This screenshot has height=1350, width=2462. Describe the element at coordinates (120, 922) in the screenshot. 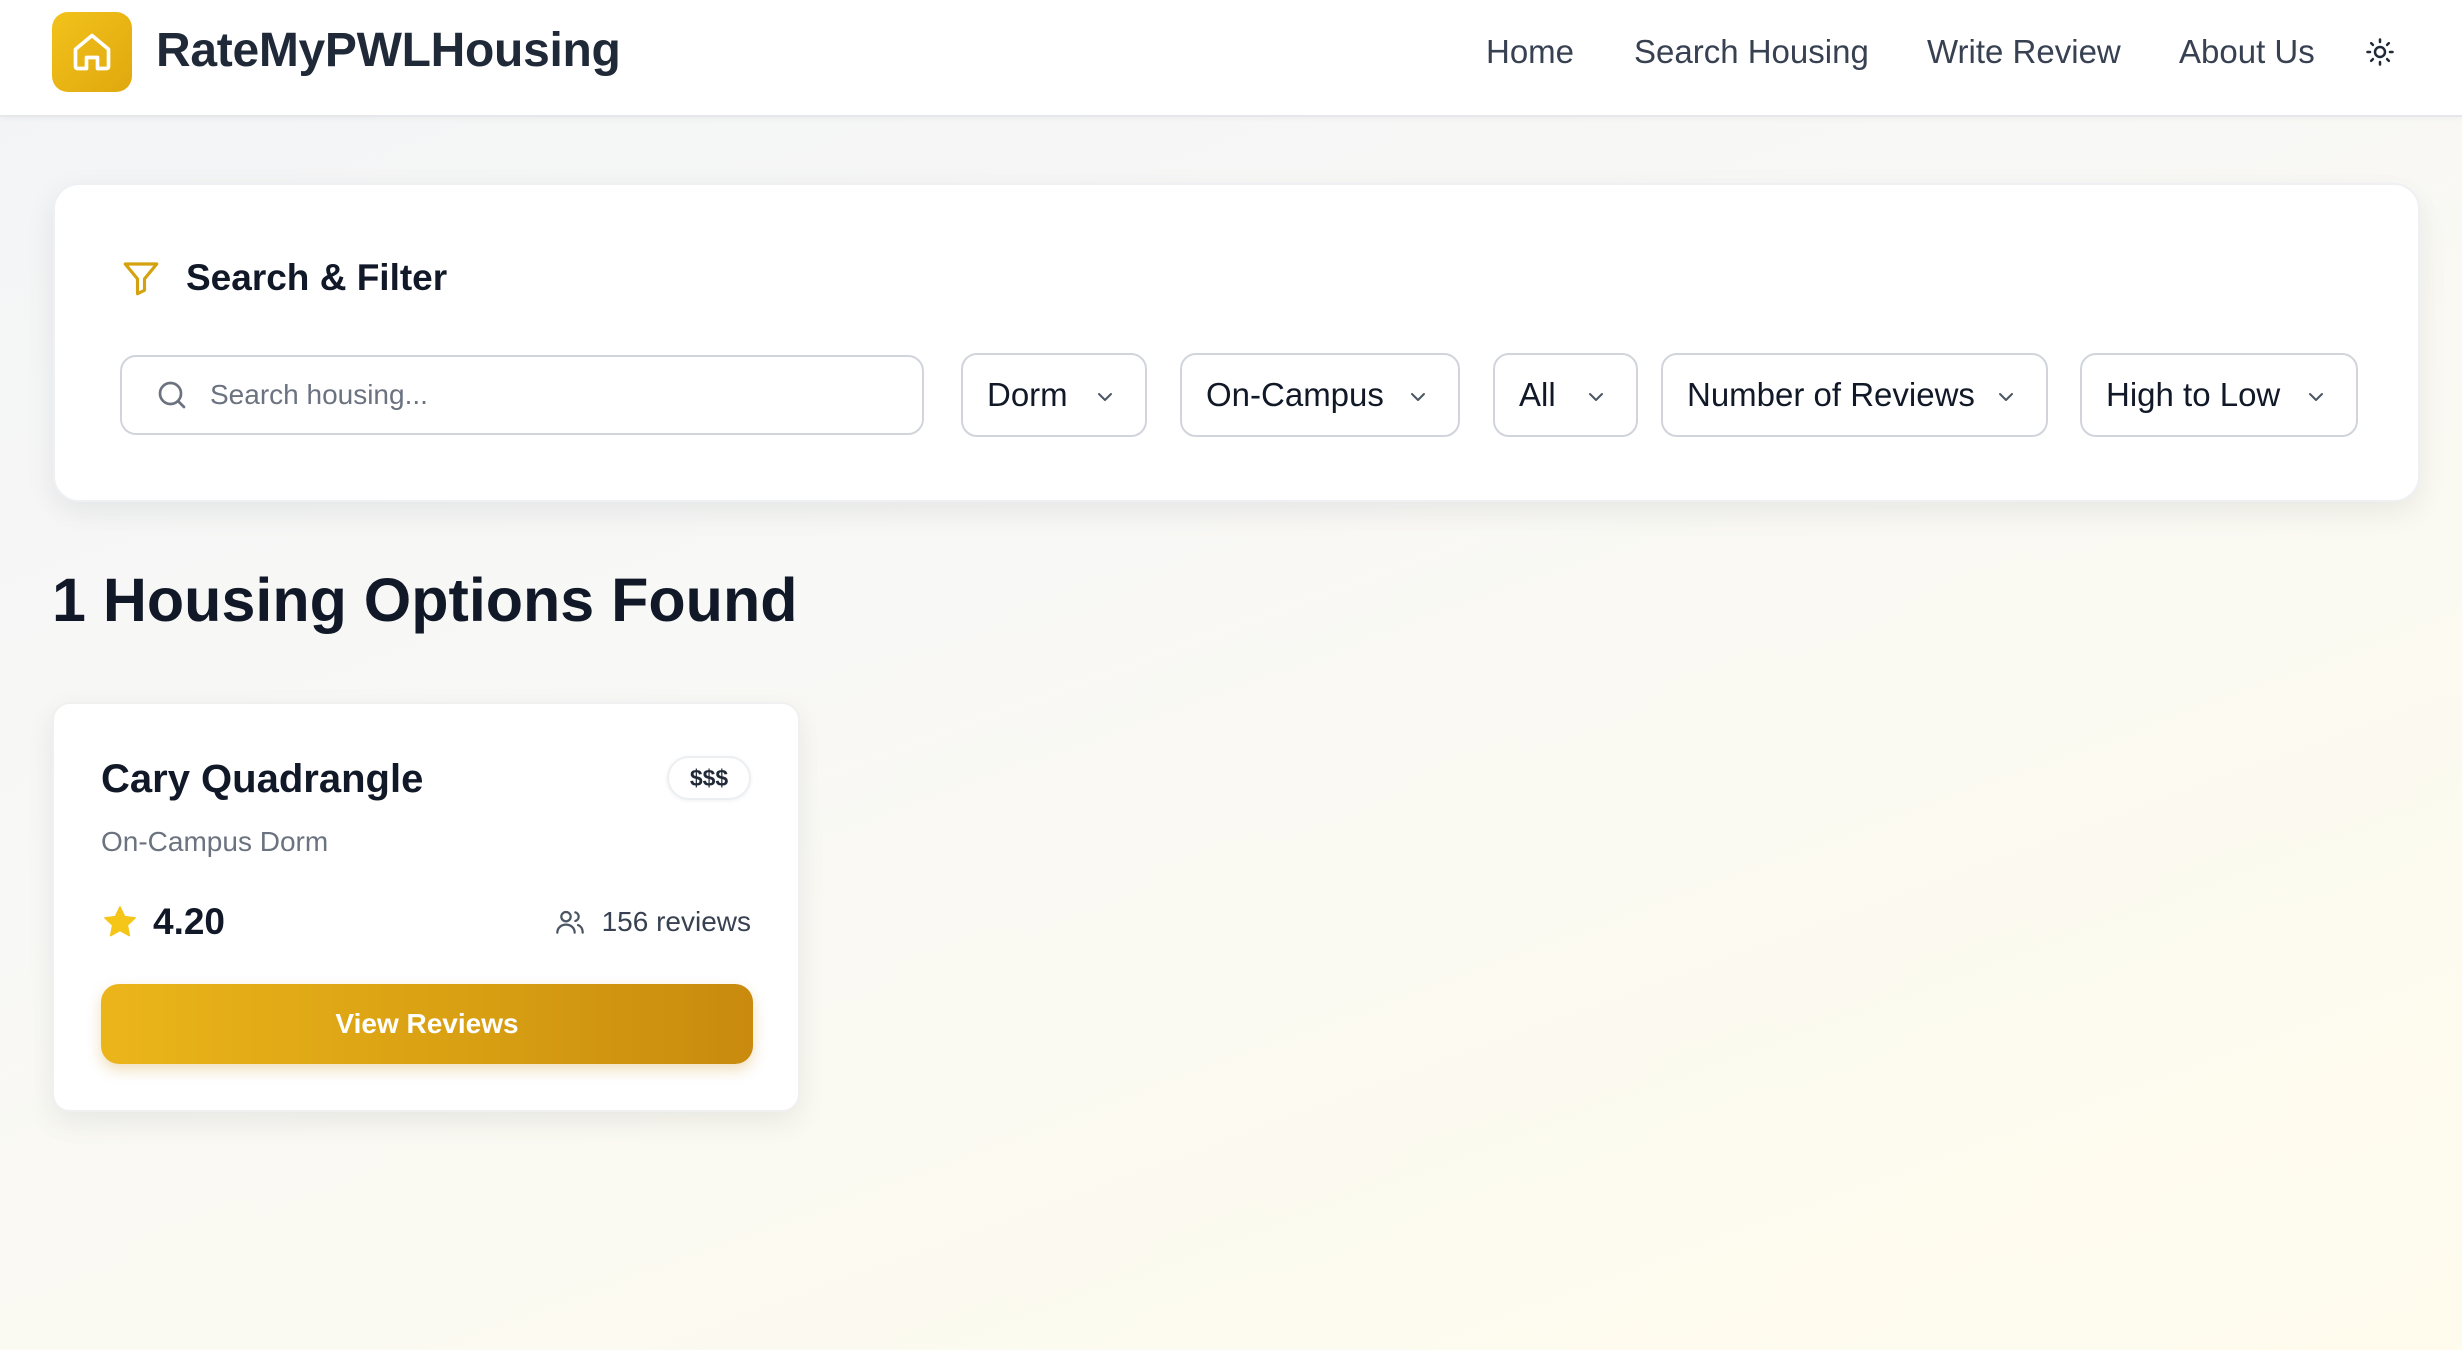

I see `star-icon` at that location.